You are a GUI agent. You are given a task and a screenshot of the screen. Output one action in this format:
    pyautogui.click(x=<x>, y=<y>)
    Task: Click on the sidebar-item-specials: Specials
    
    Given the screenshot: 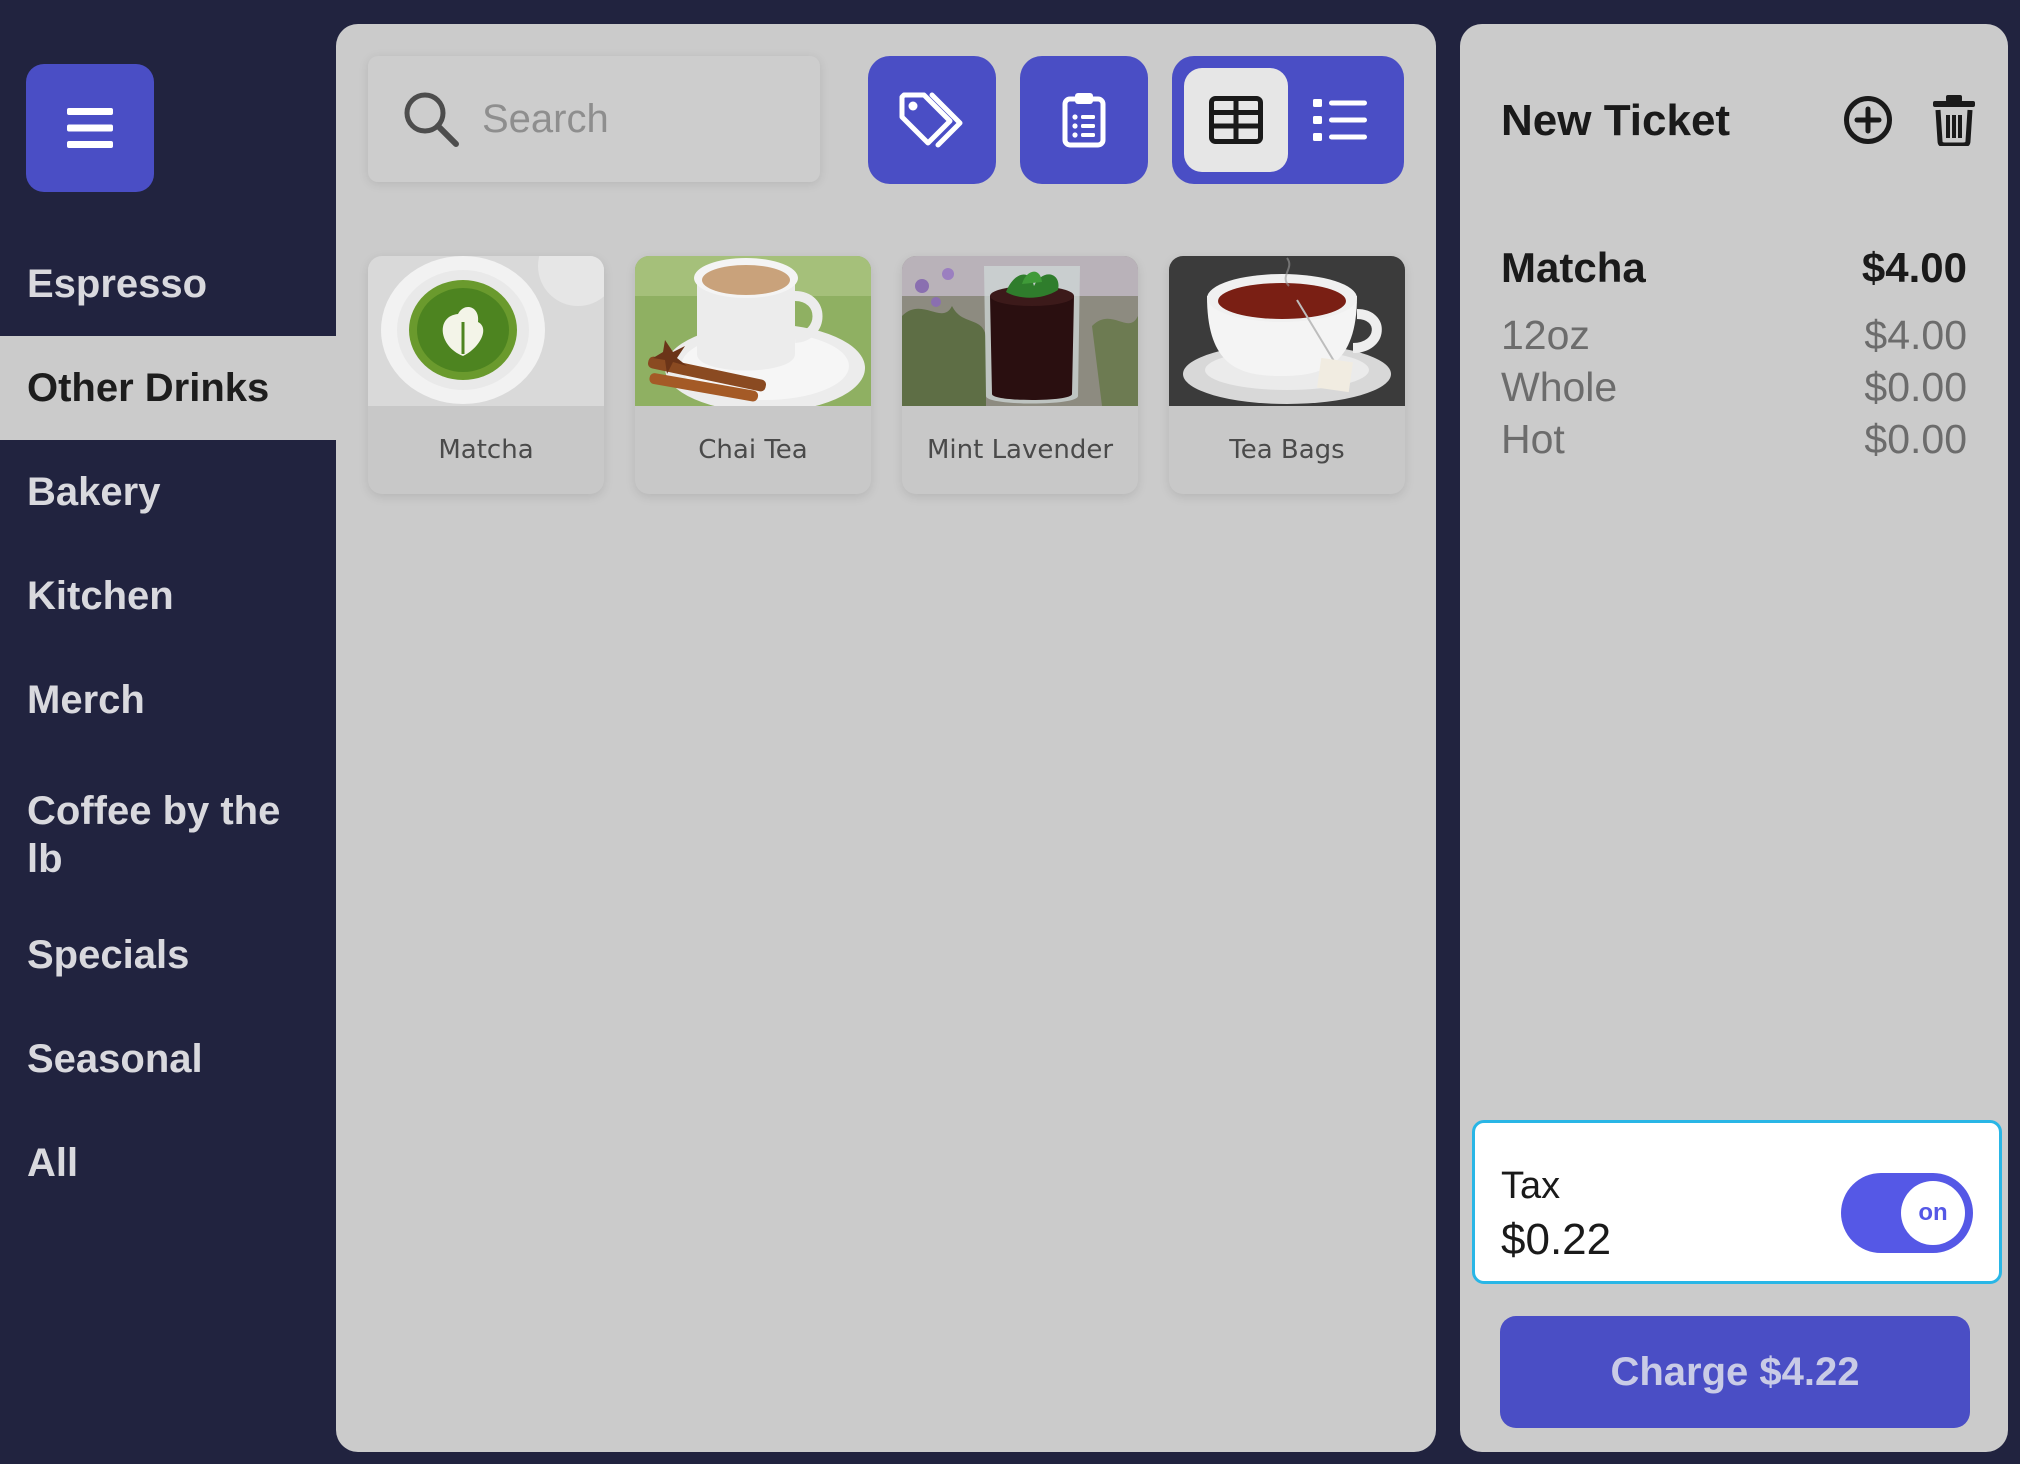 What is the action you would take?
    pyautogui.click(x=168, y=955)
    